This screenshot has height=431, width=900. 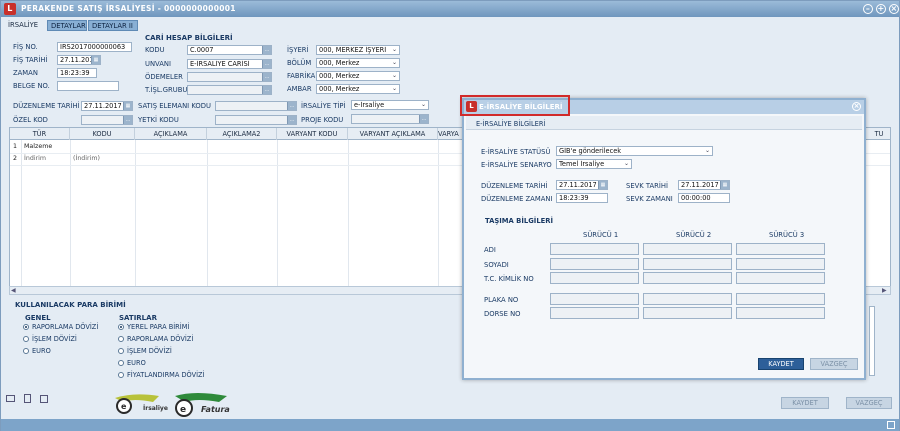 What do you see at coordinates (37, 147) in the screenshot?
I see `row-tur: Malzeme` at bounding box center [37, 147].